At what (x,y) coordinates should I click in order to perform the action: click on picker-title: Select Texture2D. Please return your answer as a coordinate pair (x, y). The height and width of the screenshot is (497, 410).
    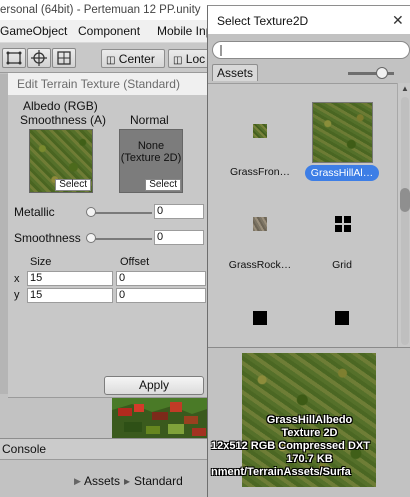
    Looking at the image, I should click on (263, 21).